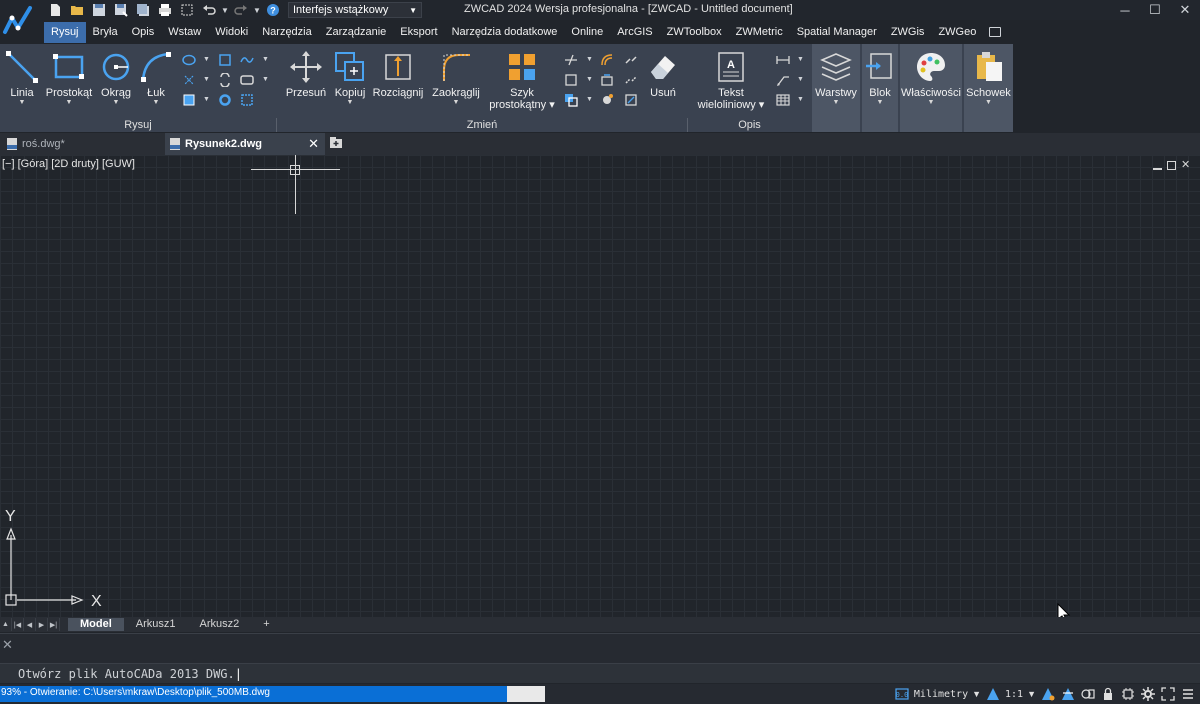 This screenshot has width=1200, height=704. I want to click on layout-tab-arkusz2: Arkusz2, so click(220, 624).